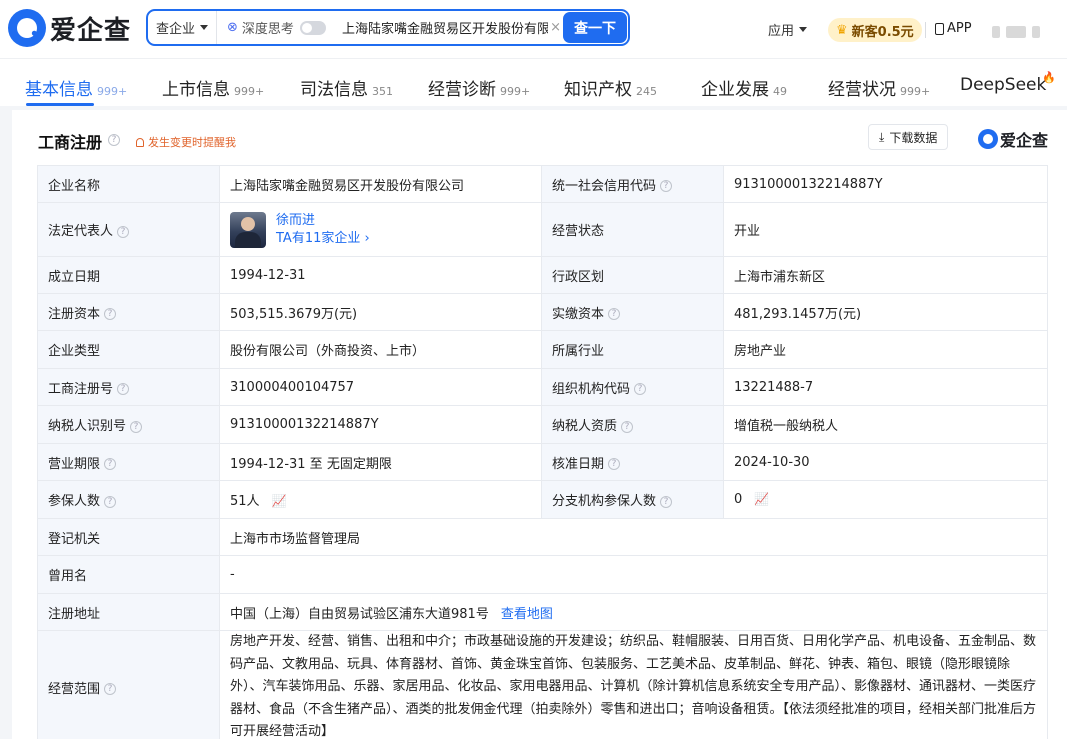 The image size is (1067, 739). I want to click on legal-rep-name: 徐而进, so click(323, 221).